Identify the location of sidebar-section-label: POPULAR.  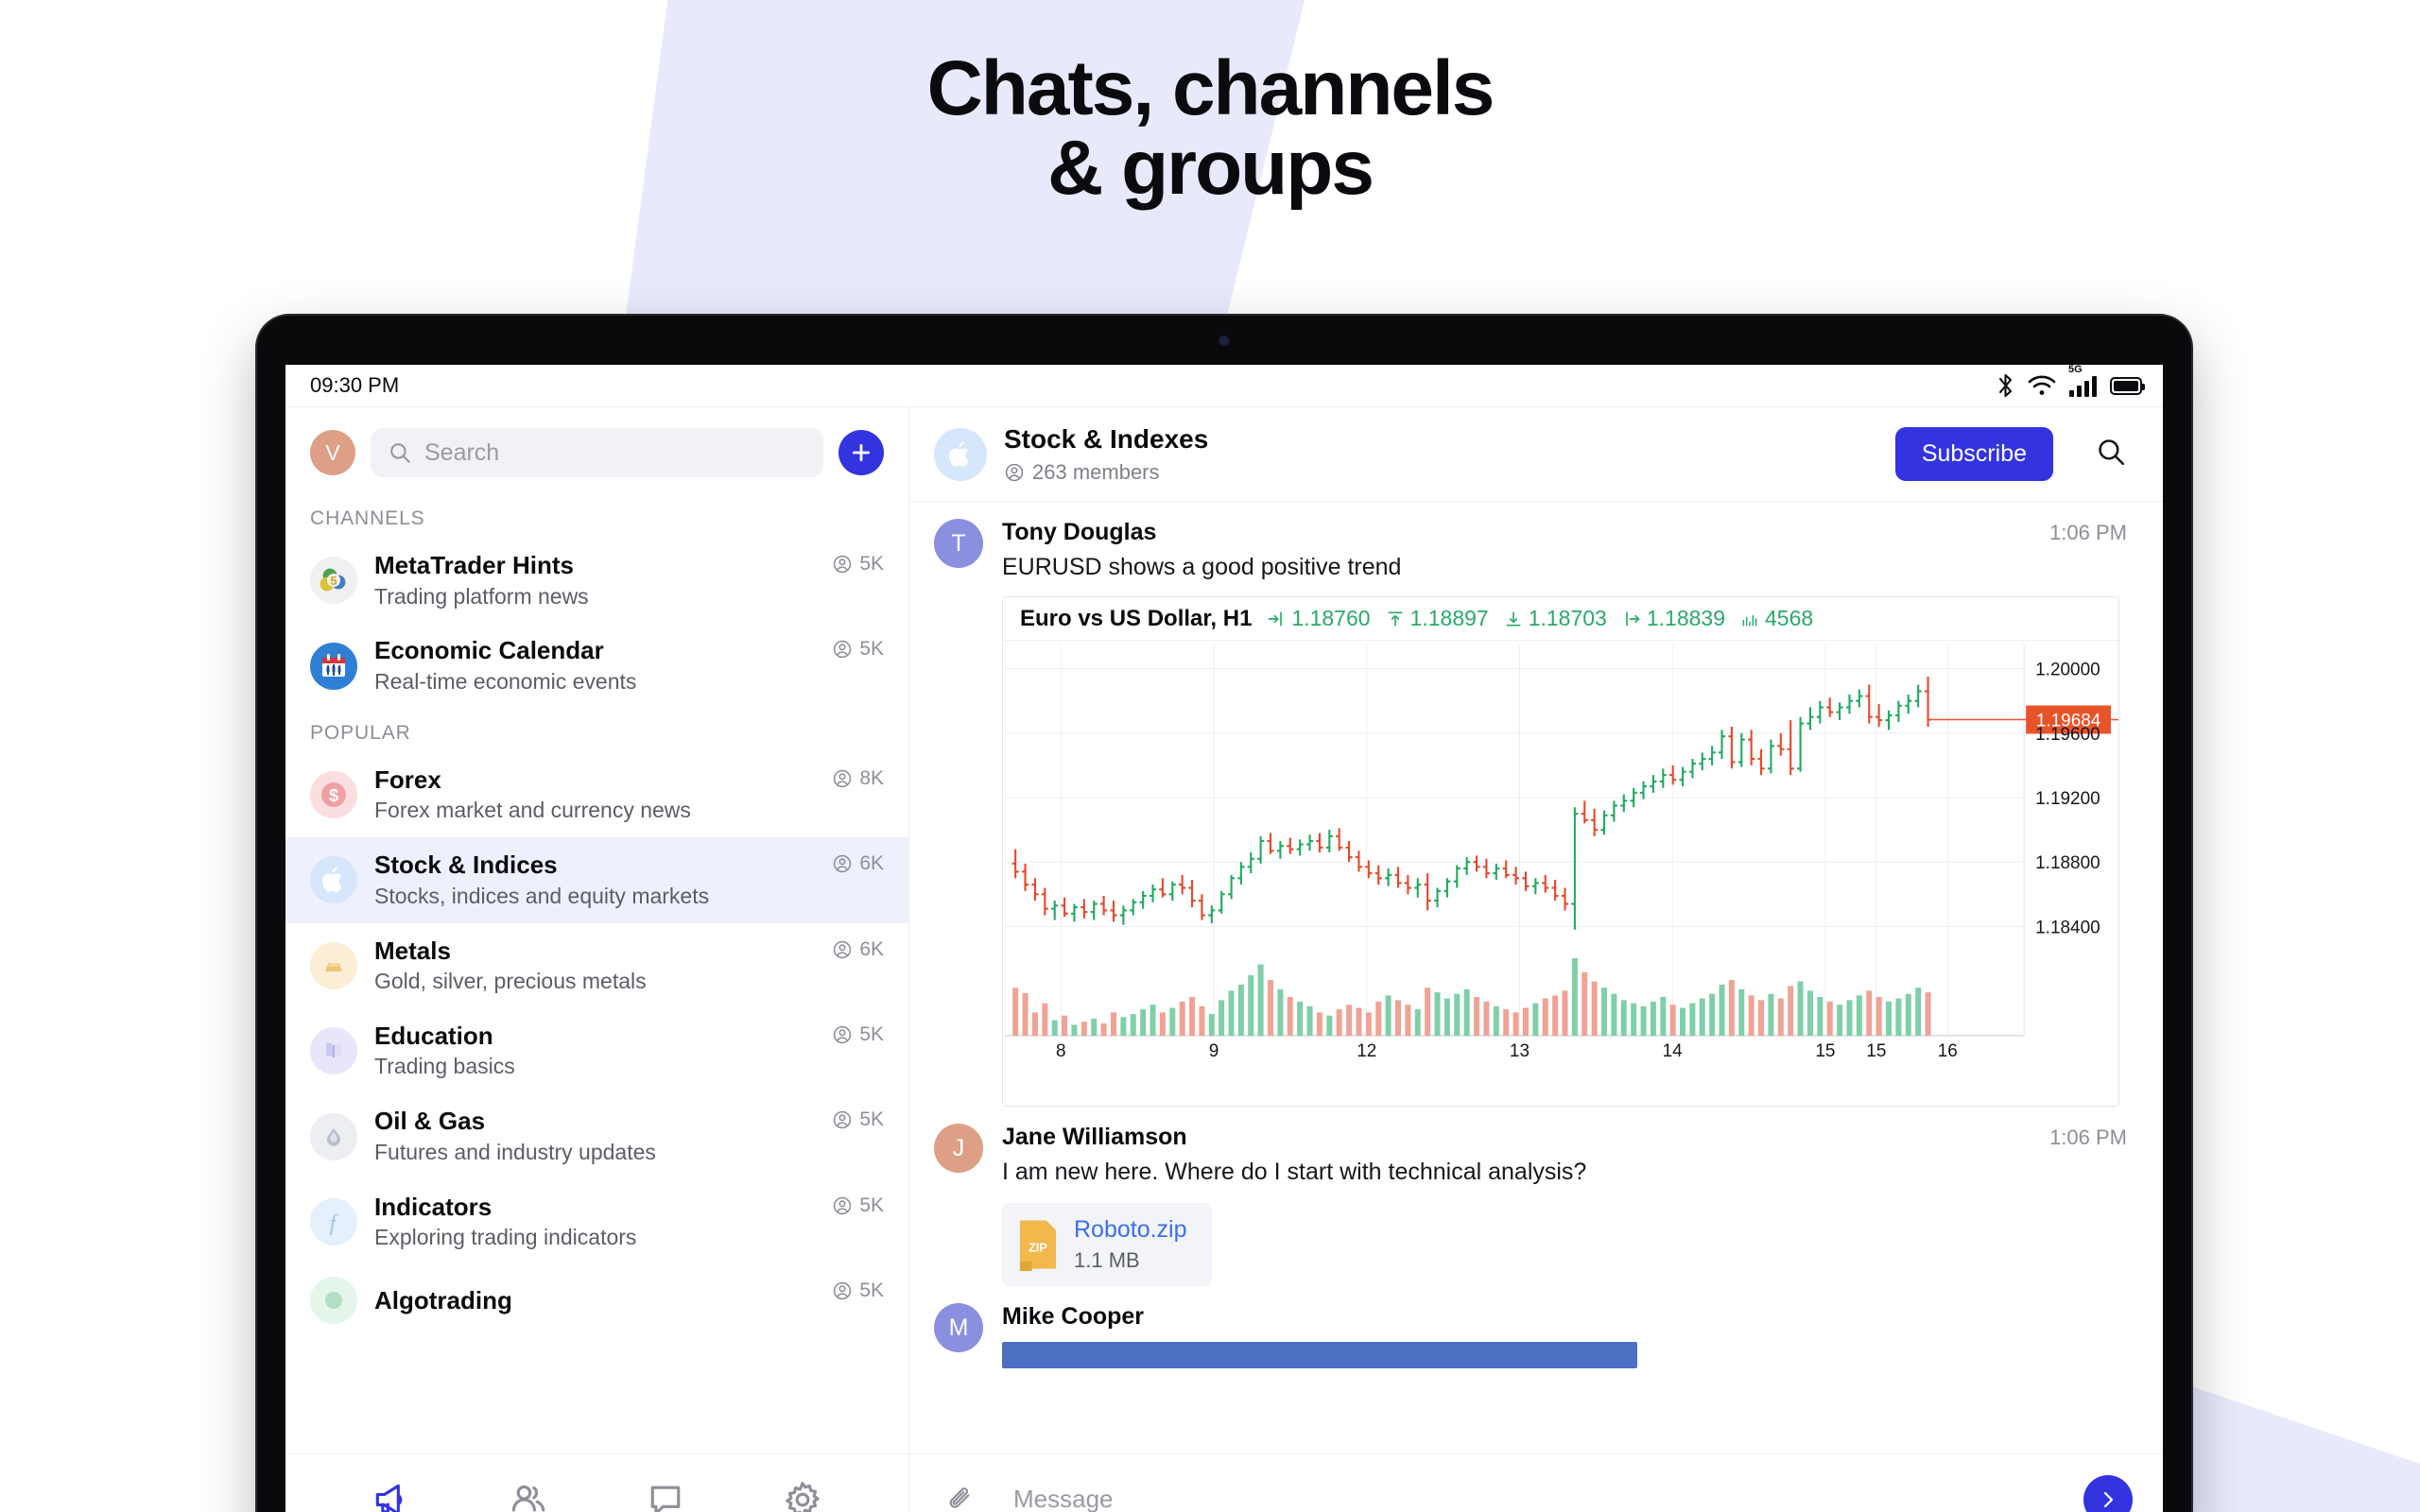
(360, 732).